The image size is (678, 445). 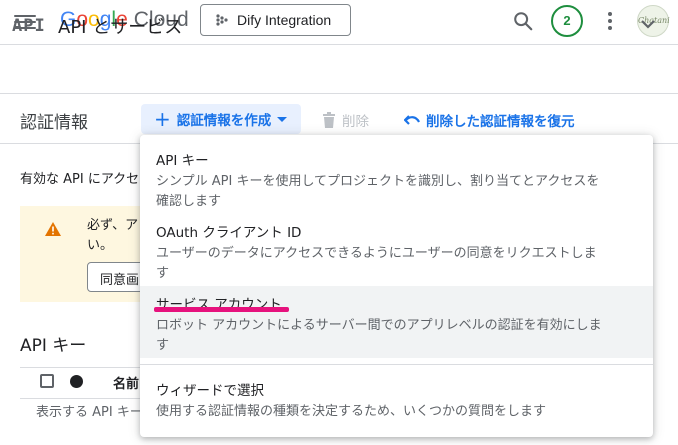 What do you see at coordinates (412, 120) in the screenshot?
I see `undo-icon` at bounding box center [412, 120].